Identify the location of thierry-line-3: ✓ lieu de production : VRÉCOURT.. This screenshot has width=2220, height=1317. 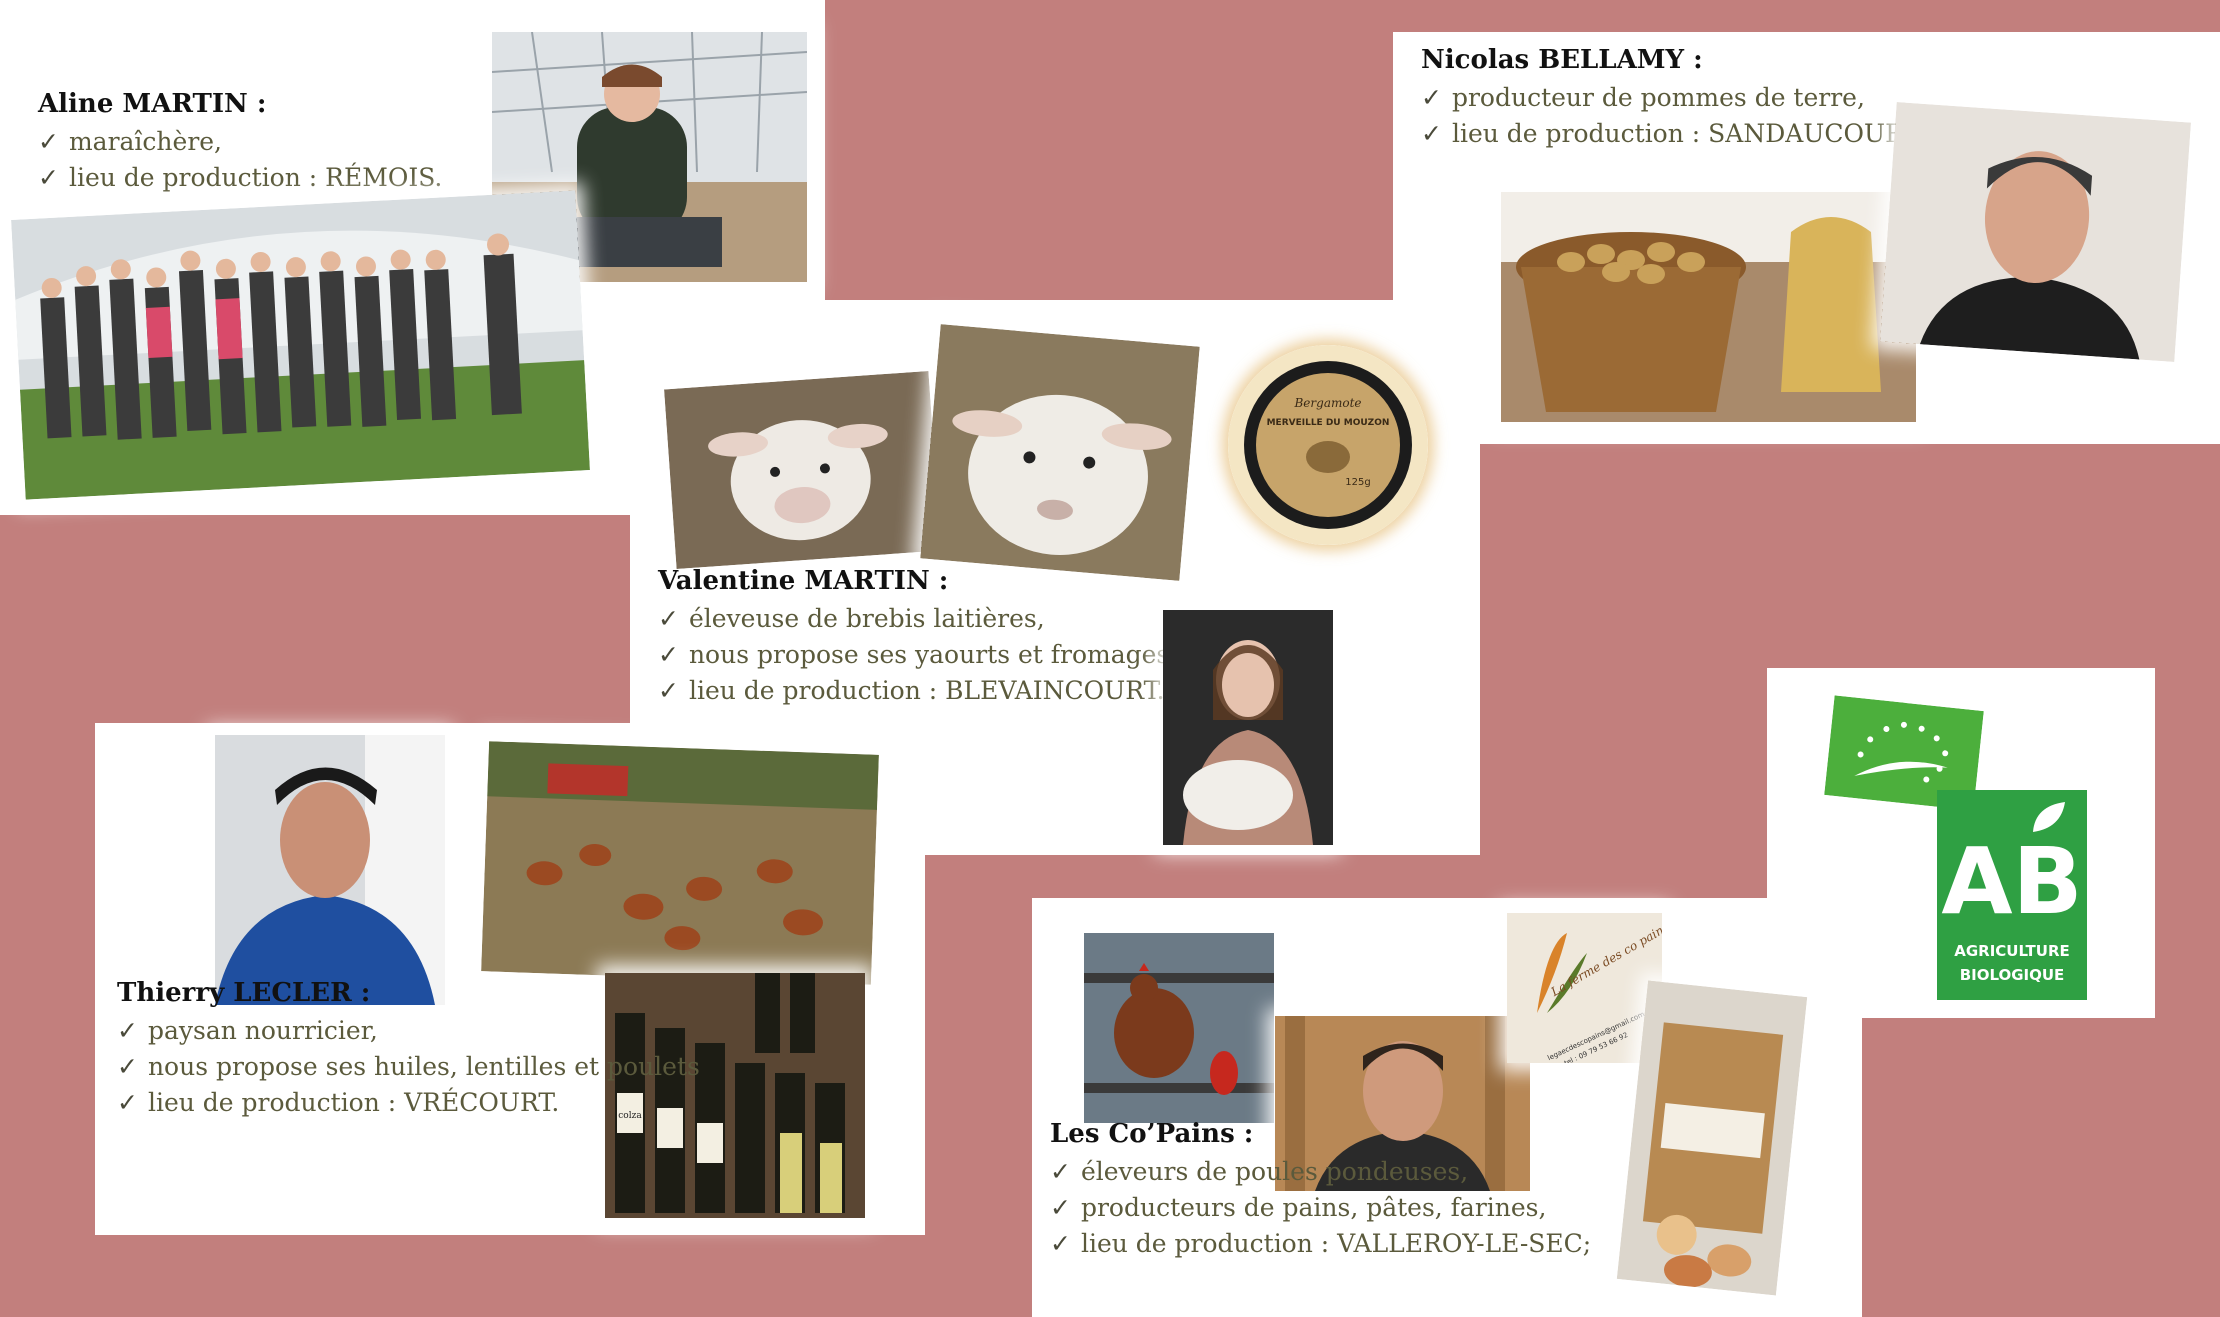
(408, 1103).